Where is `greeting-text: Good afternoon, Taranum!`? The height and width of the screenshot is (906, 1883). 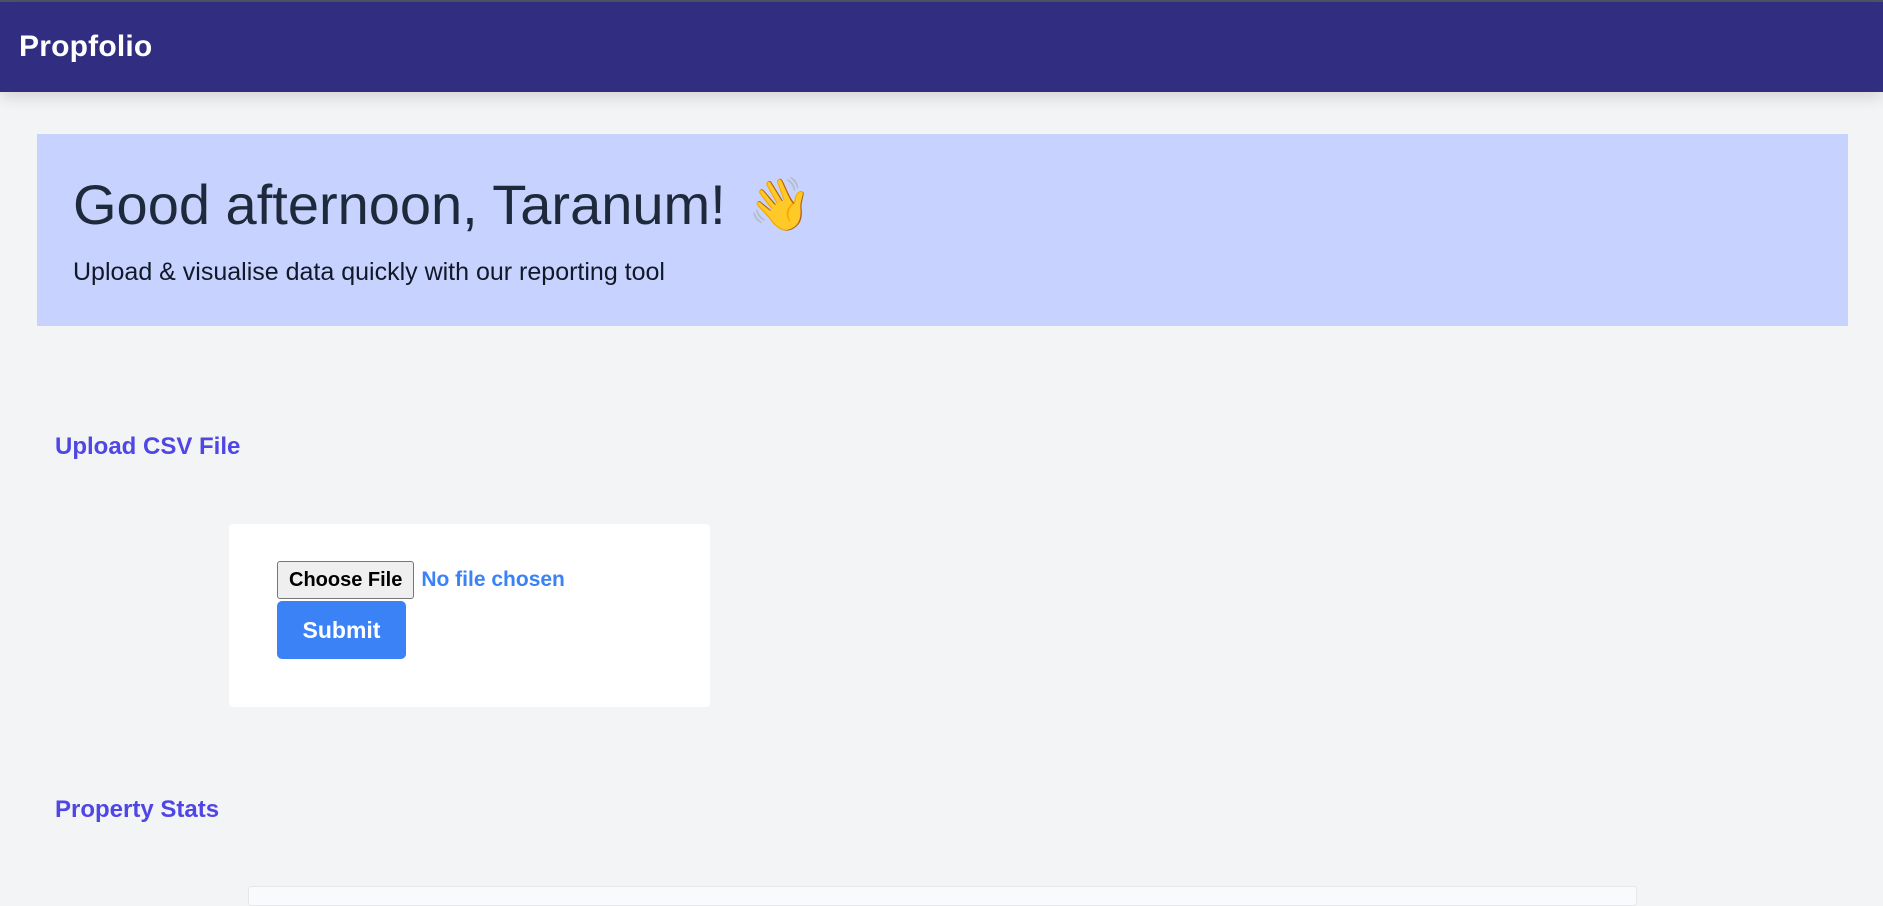
greeting-text: Good afternoon, Taranum! is located at coordinates (399, 204).